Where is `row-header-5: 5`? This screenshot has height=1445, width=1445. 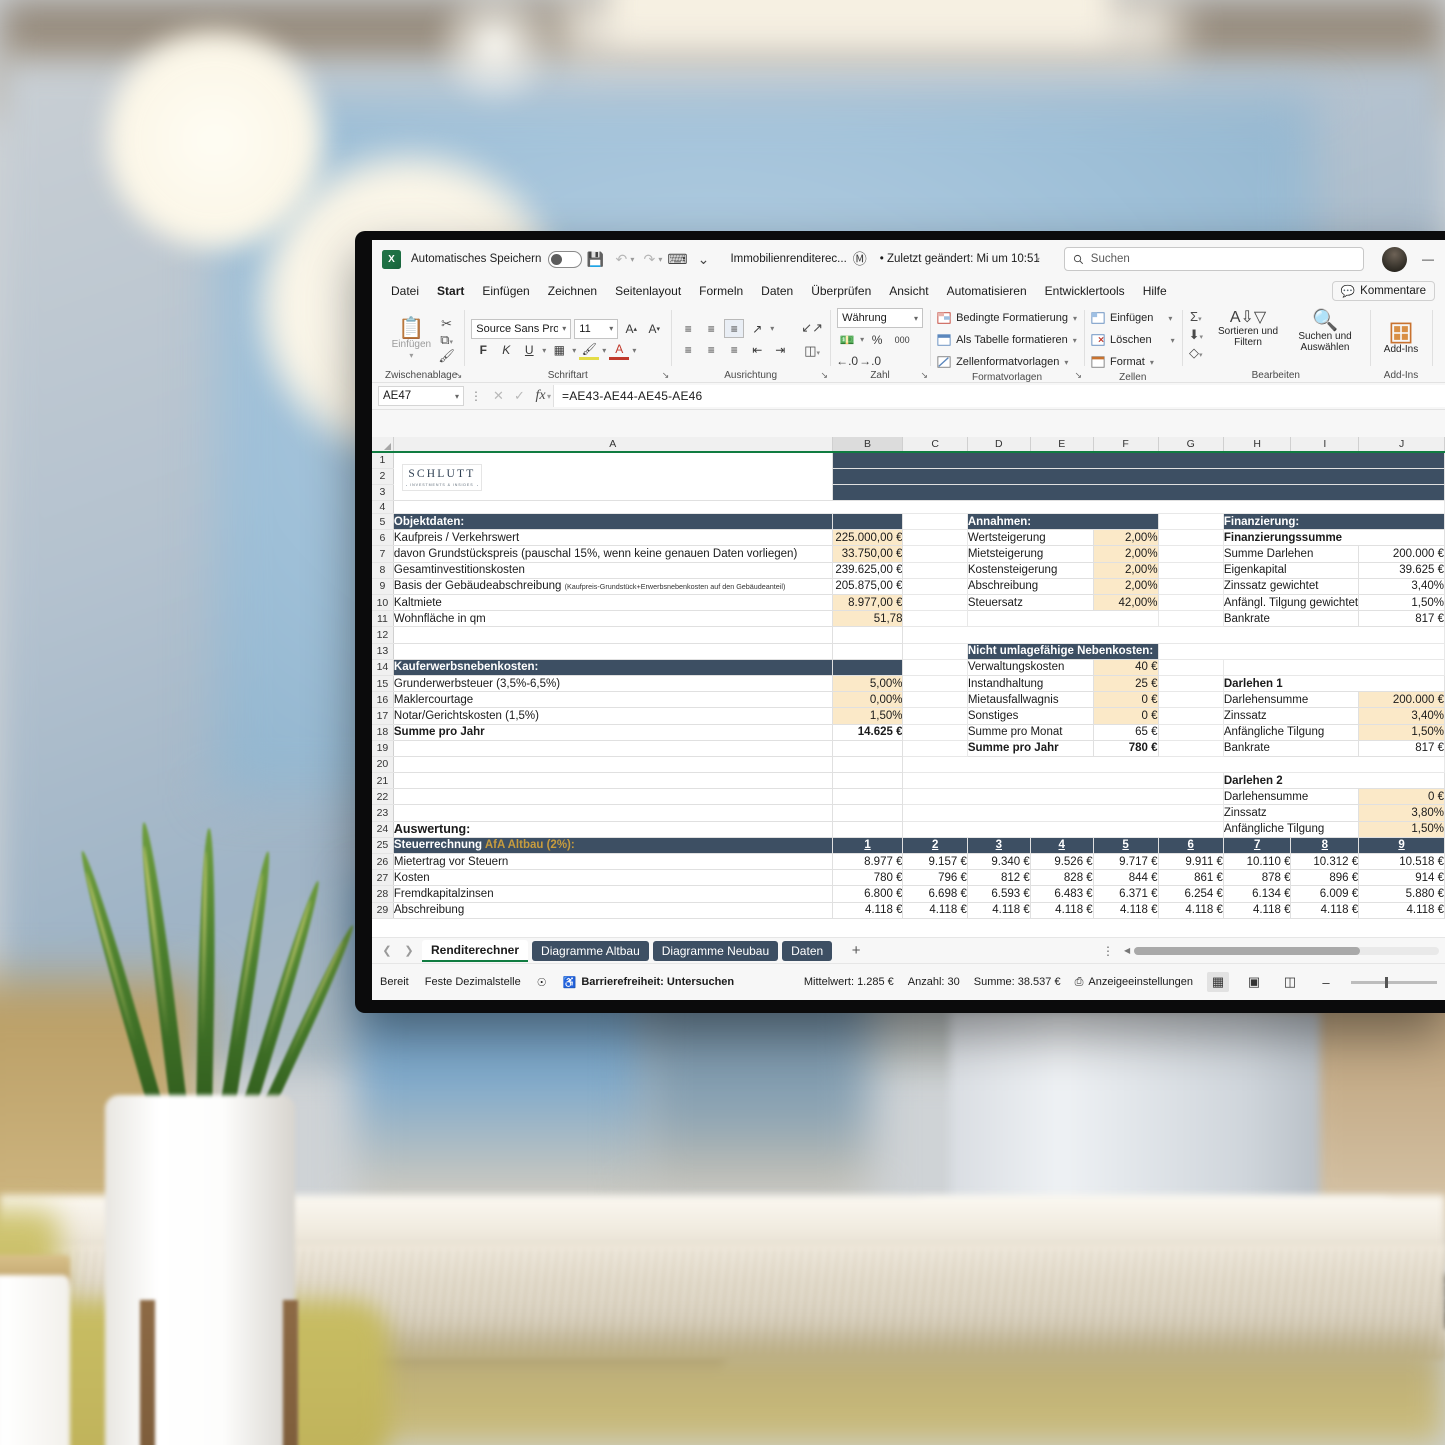
row-header-5: 5 is located at coordinates (383, 522).